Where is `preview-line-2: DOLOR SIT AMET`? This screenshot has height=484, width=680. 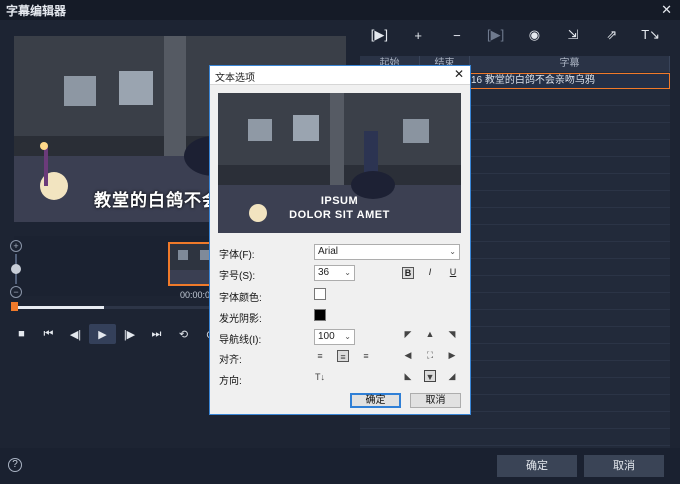
preview-line-2: DOLOR SIT AMET is located at coordinates (339, 215).